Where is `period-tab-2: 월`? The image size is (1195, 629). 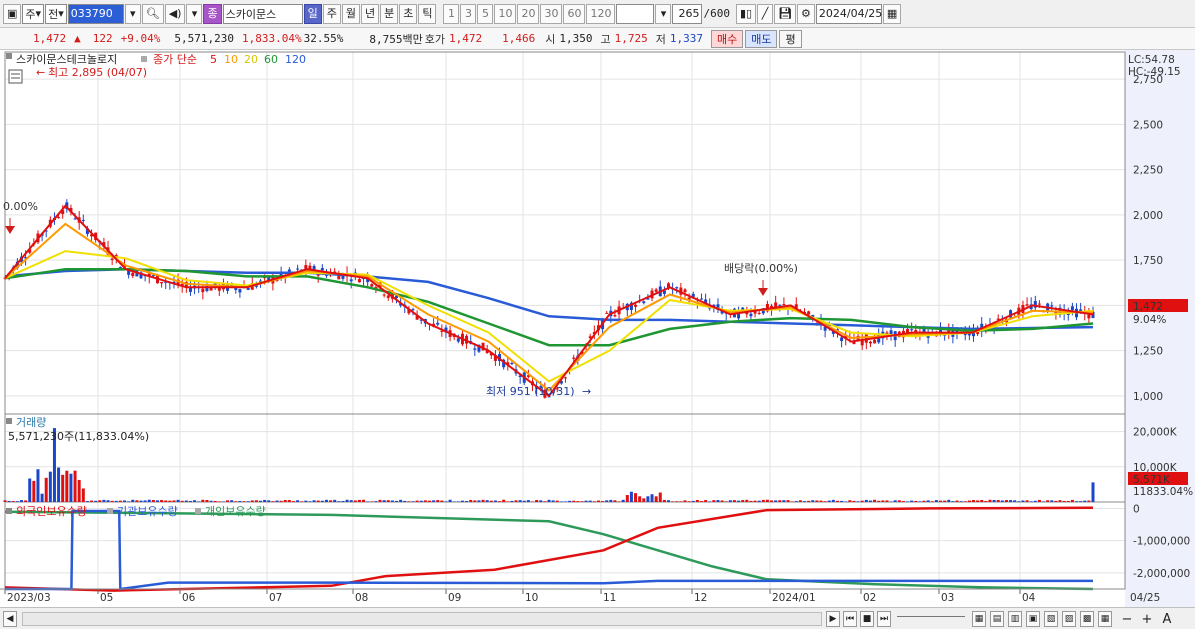
period-tab-2: 월 is located at coordinates (350, 13).